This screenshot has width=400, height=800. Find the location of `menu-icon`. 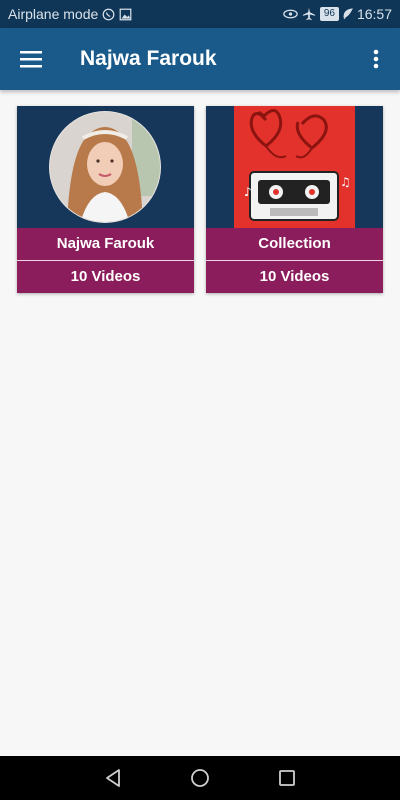

menu-icon is located at coordinates (31, 59).